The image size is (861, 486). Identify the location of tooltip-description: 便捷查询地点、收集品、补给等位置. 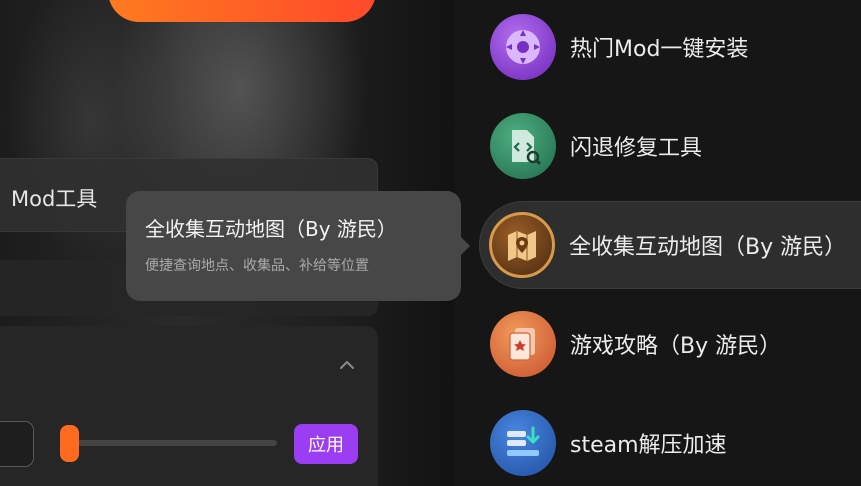
(257, 266).